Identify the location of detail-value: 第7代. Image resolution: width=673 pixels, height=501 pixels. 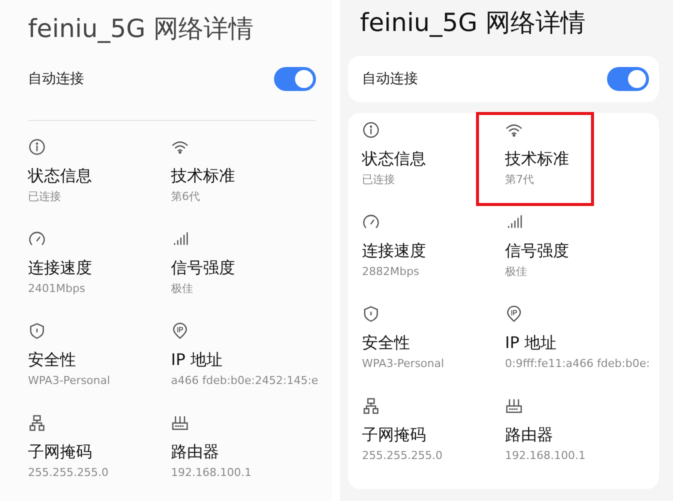
(520, 180).